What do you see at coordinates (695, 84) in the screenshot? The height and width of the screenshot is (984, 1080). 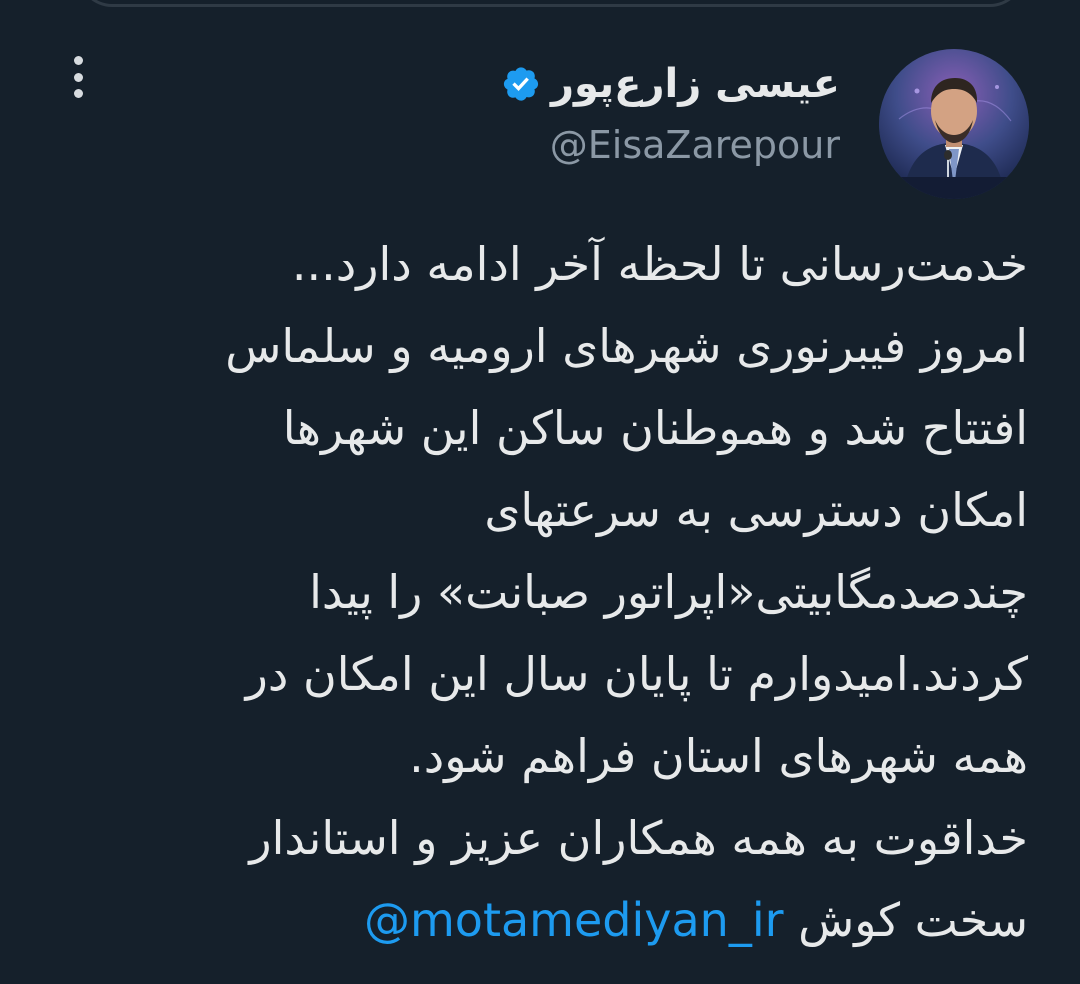 I see `author-display-name: عیسی زارع‌پور` at bounding box center [695, 84].